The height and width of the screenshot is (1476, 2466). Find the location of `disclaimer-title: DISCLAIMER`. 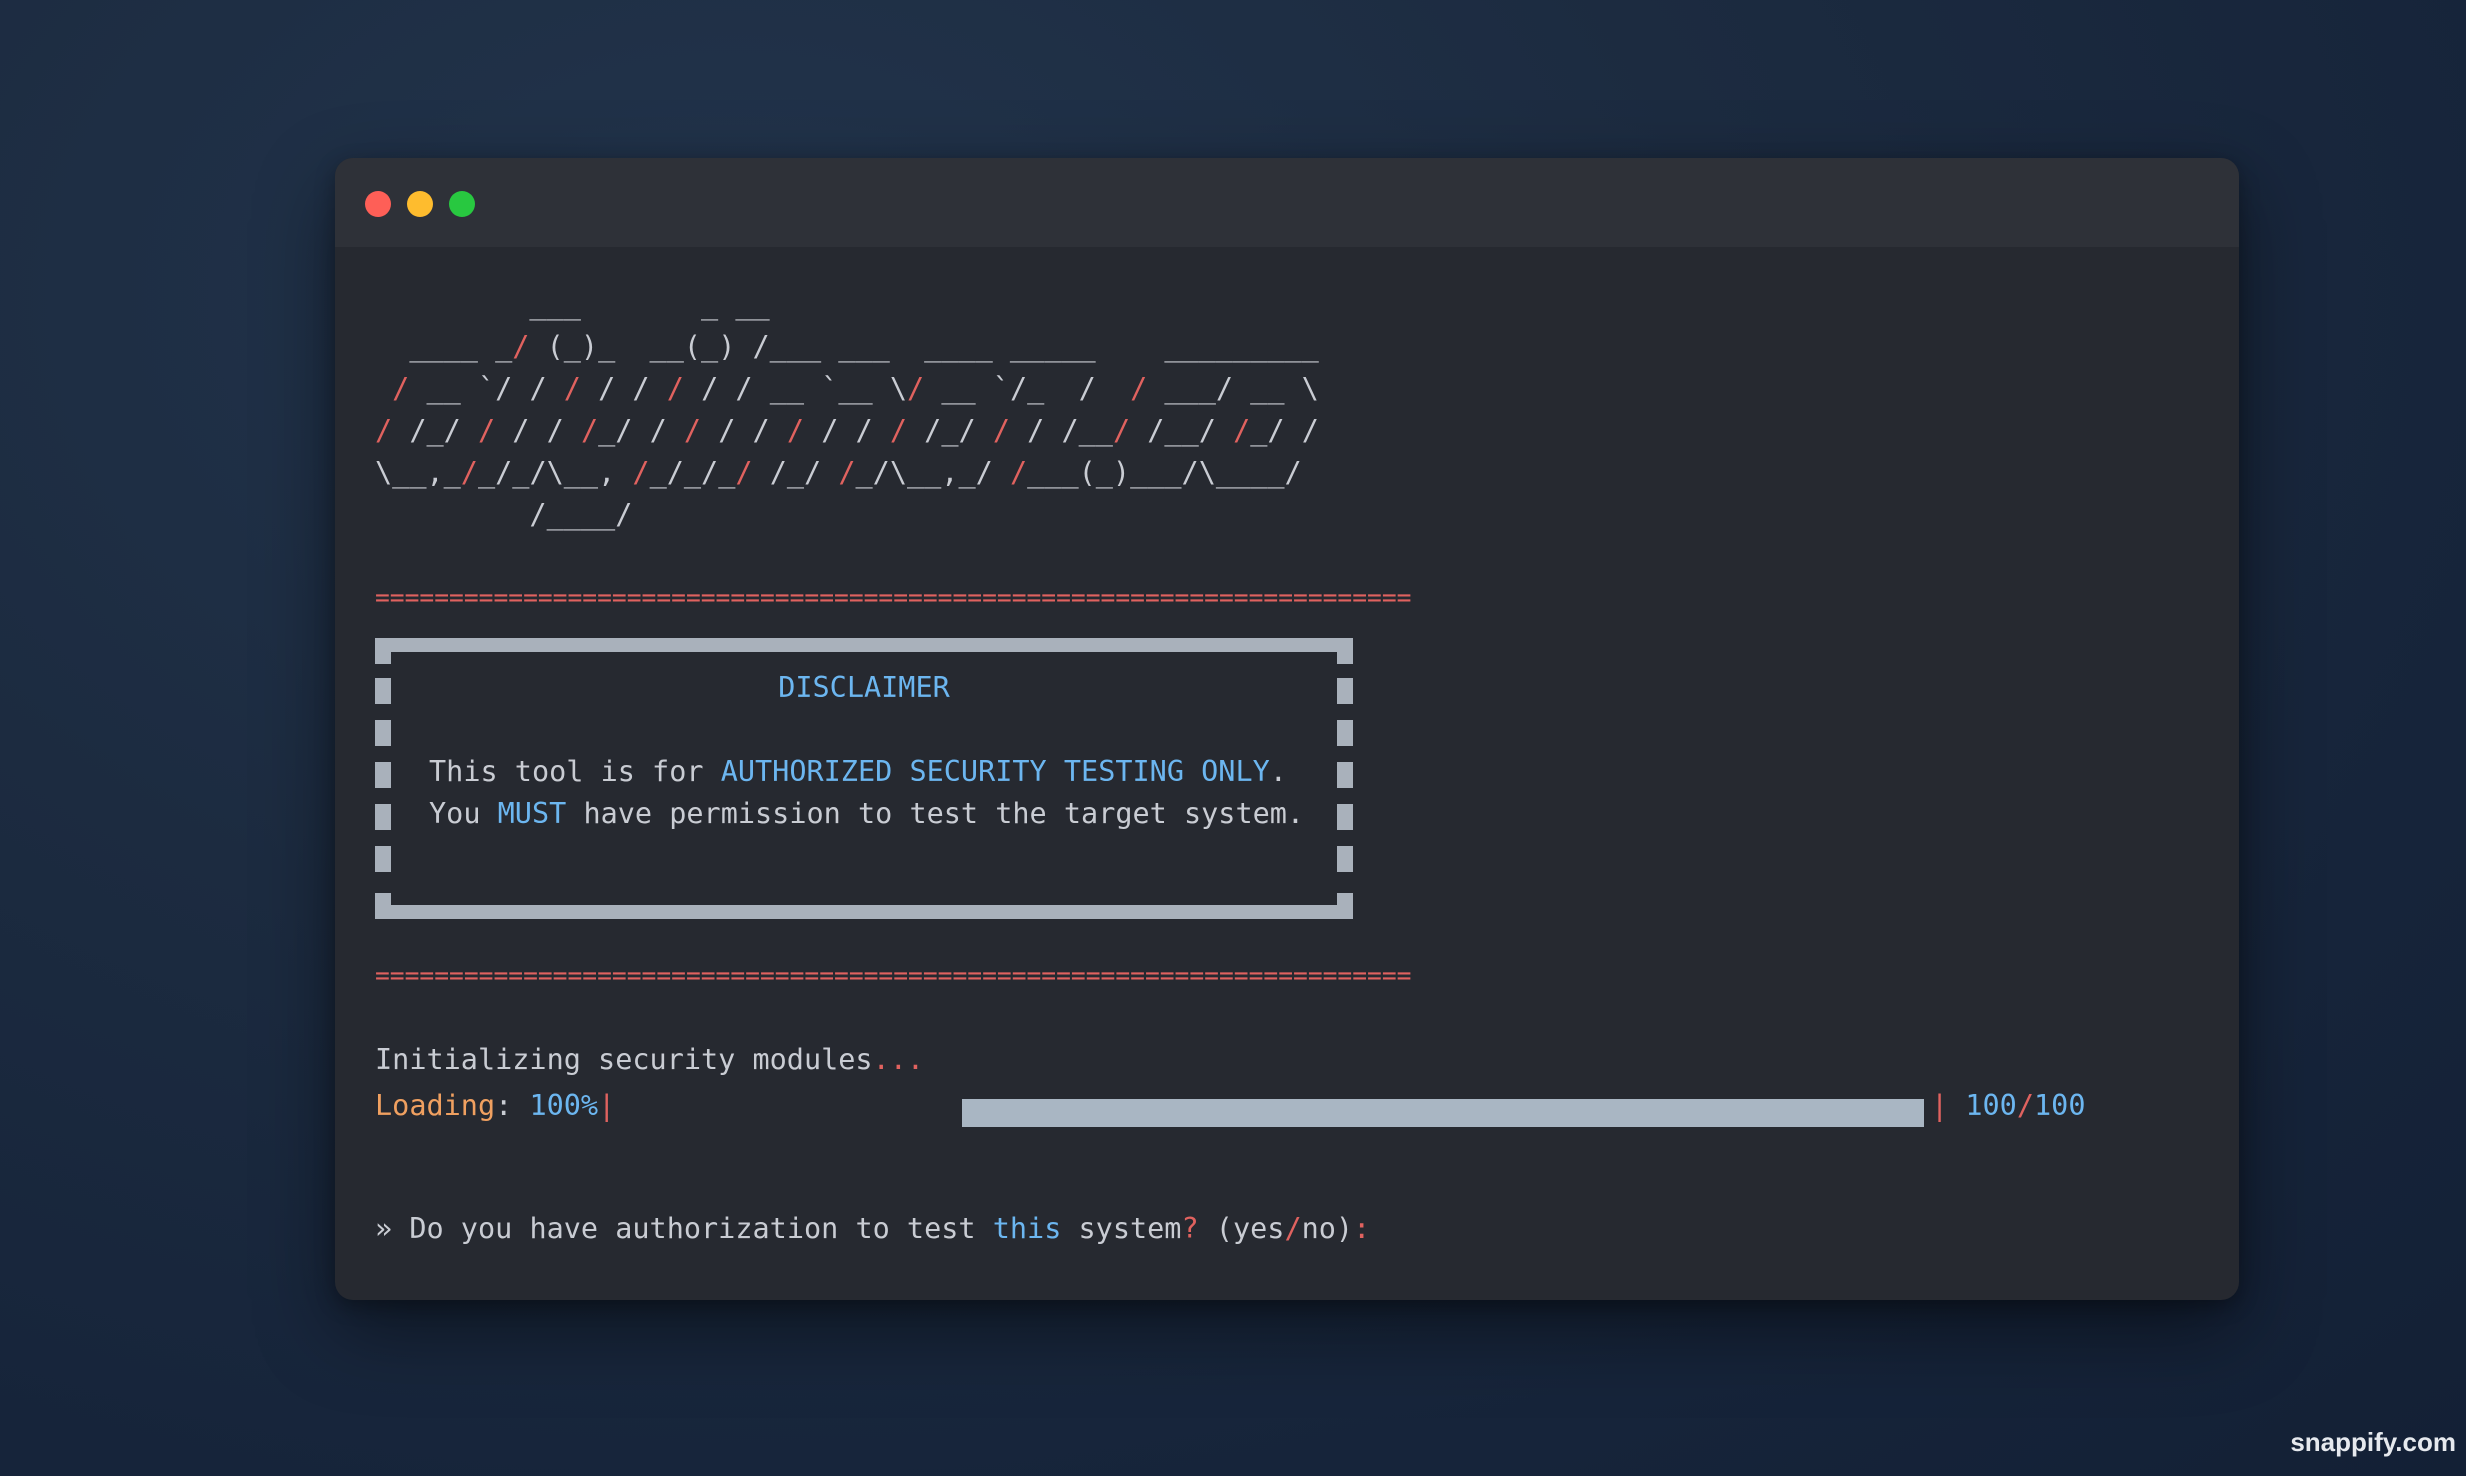

disclaimer-title: DISCLAIMER is located at coordinates (864, 687).